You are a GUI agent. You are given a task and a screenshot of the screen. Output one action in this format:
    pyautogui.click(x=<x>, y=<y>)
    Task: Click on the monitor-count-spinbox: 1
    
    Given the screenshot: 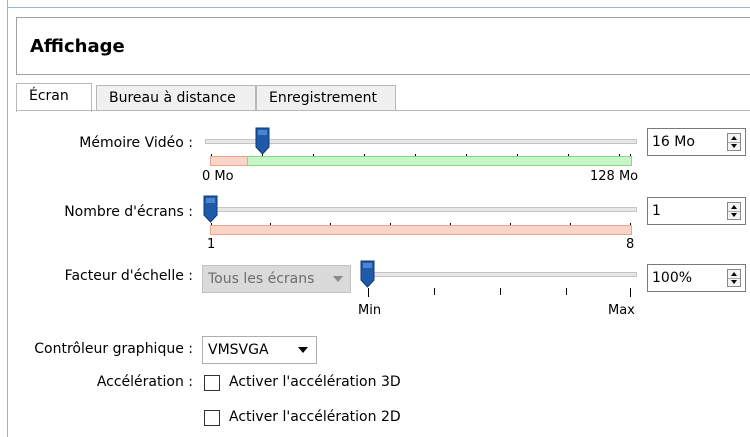 What is the action you would take?
    pyautogui.click(x=696, y=211)
    